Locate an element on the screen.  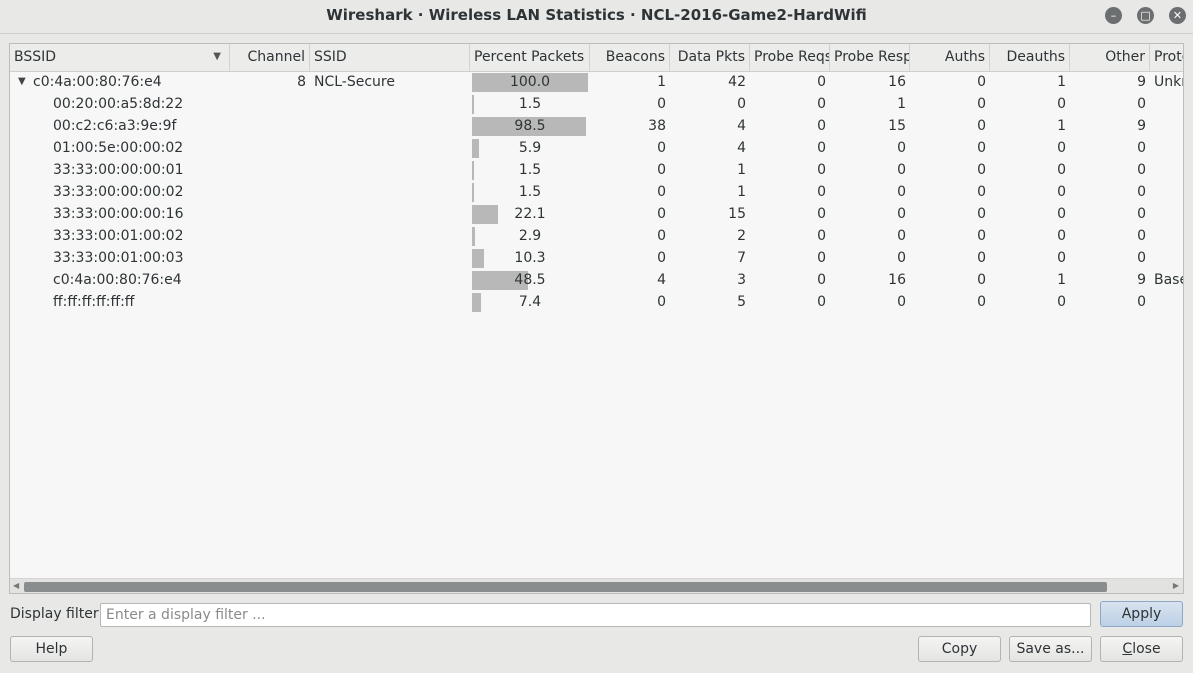
cell-probe-resp: 15 is located at coordinates (897, 126).